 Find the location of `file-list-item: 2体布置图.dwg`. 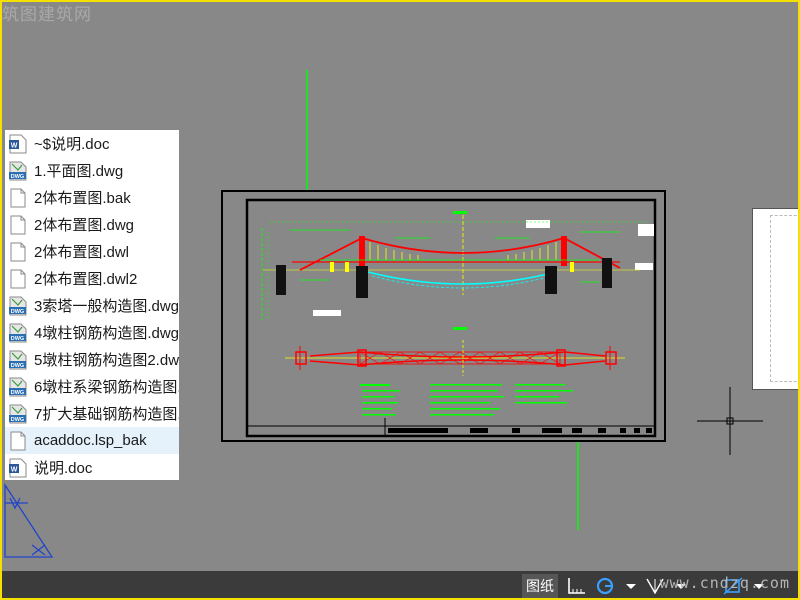

file-list-item: 2体布置图.dwg is located at coordinates (92, 224).